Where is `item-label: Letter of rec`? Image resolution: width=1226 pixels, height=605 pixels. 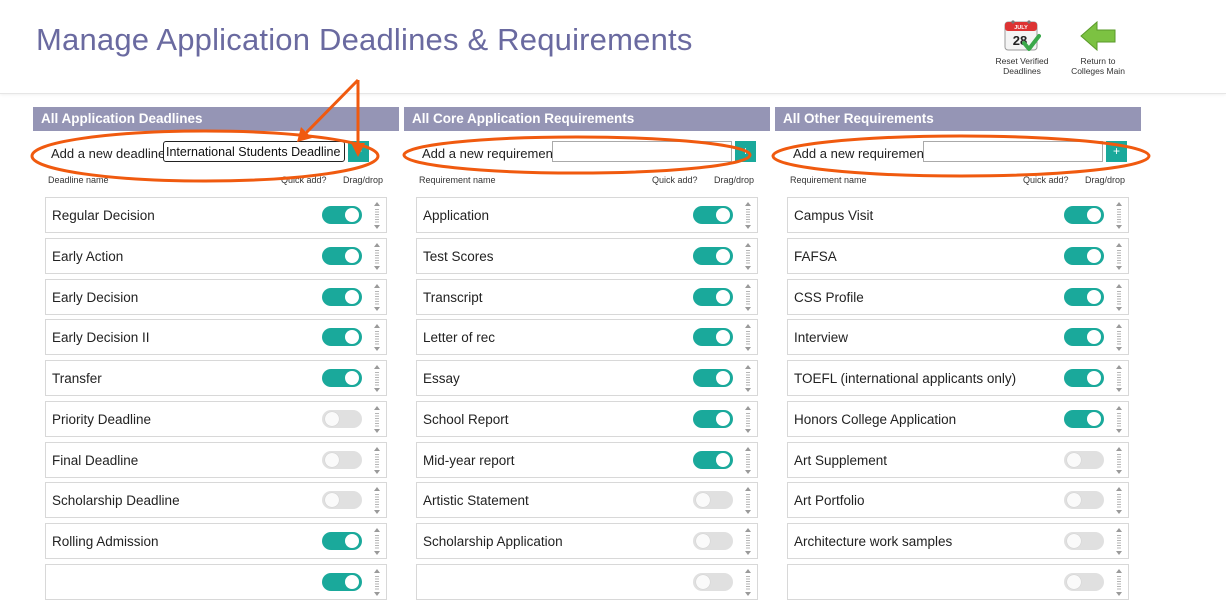 item-label: Letter of rec is located at coordinates (459, 338).